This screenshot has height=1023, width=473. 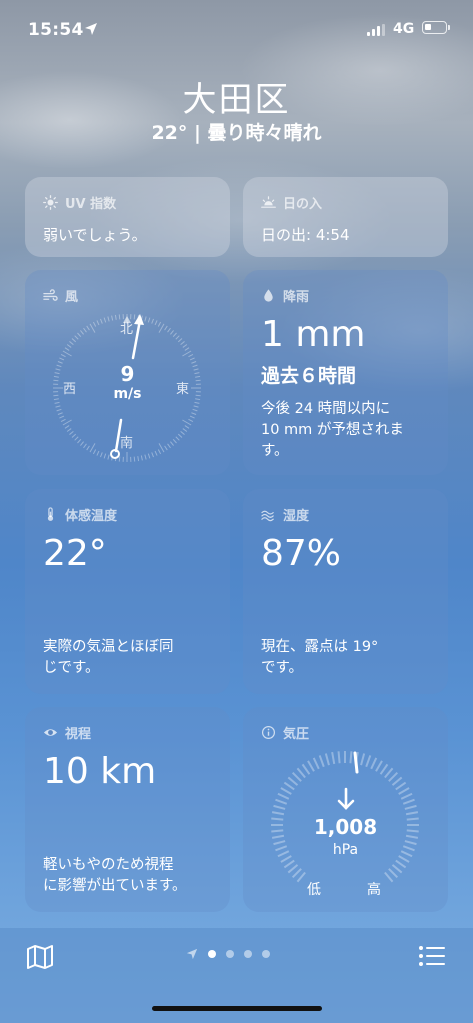 I want to click on sunset-icon, so click(x=268, y=202).